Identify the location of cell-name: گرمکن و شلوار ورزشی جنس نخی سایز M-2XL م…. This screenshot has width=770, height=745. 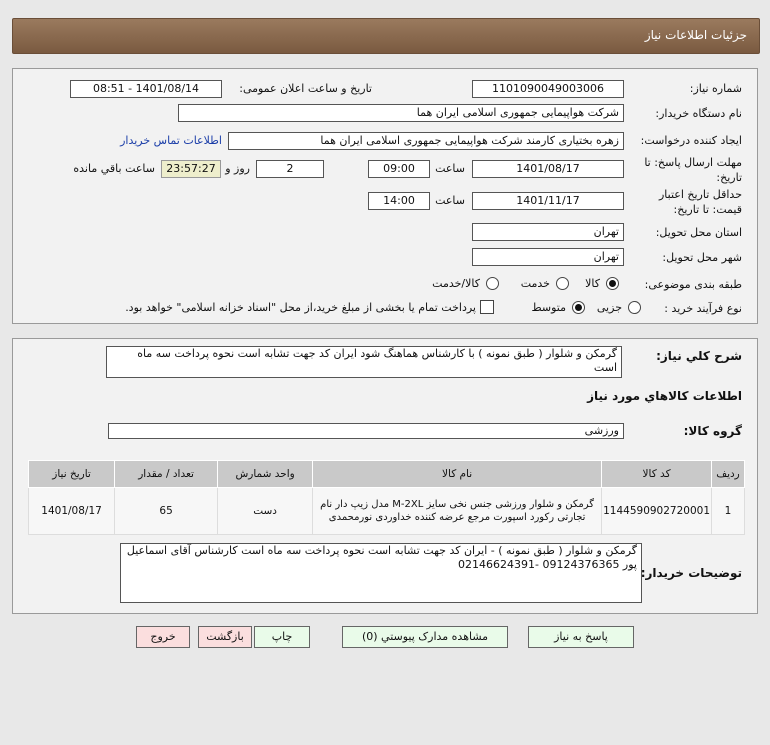
(457, 511).